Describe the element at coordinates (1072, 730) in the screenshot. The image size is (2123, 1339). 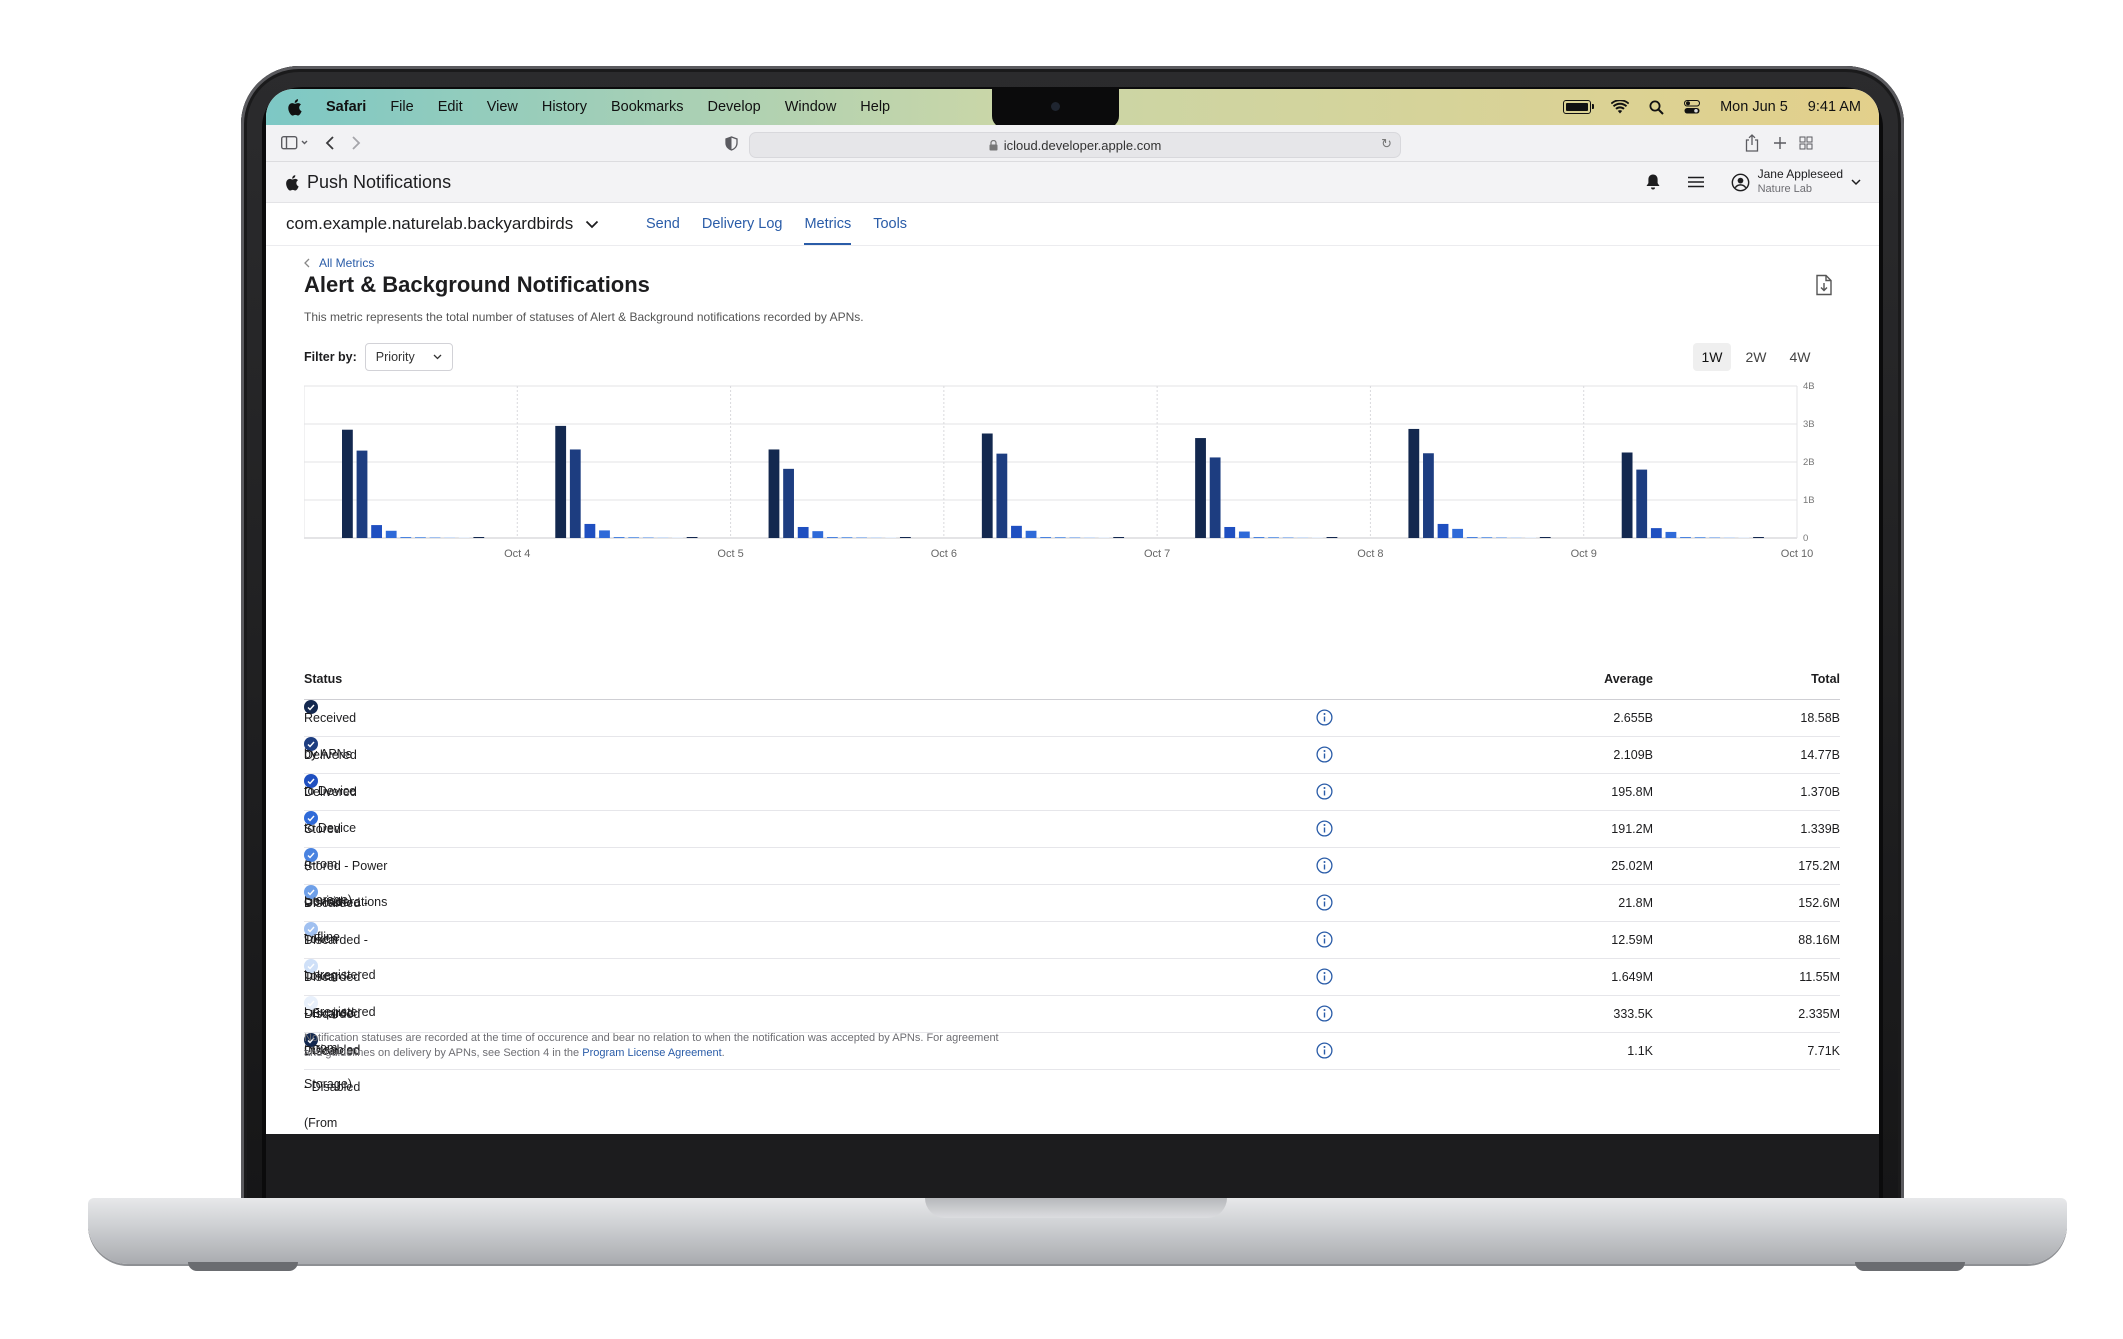
I see `table-row: Received by APNs 2.655B 18.58B` at that location.